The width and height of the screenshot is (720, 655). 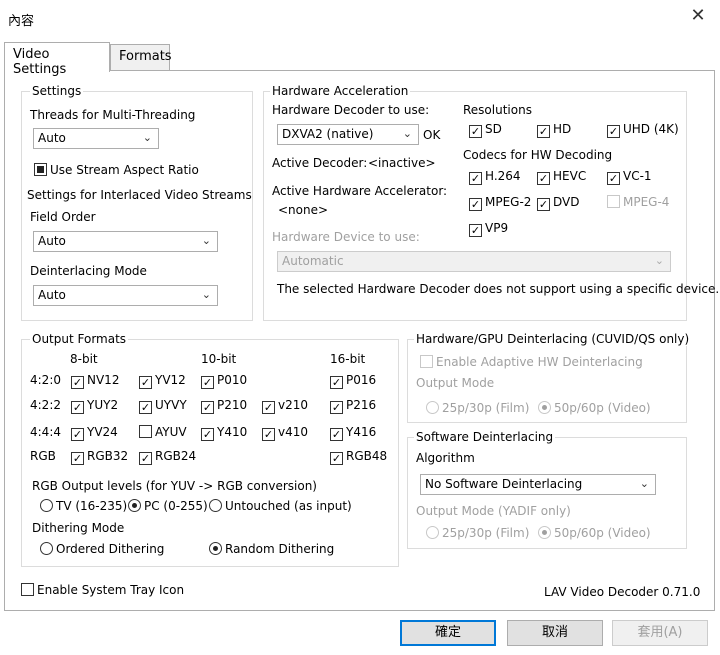 What do you see at coordinates (629, 177) in the screenshot?
I see `codec-vc1-checkbox: ✓ VC-1` at bounding box center [629, 177].